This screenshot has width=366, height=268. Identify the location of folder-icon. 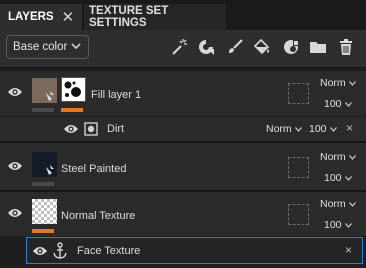
(318, 47).